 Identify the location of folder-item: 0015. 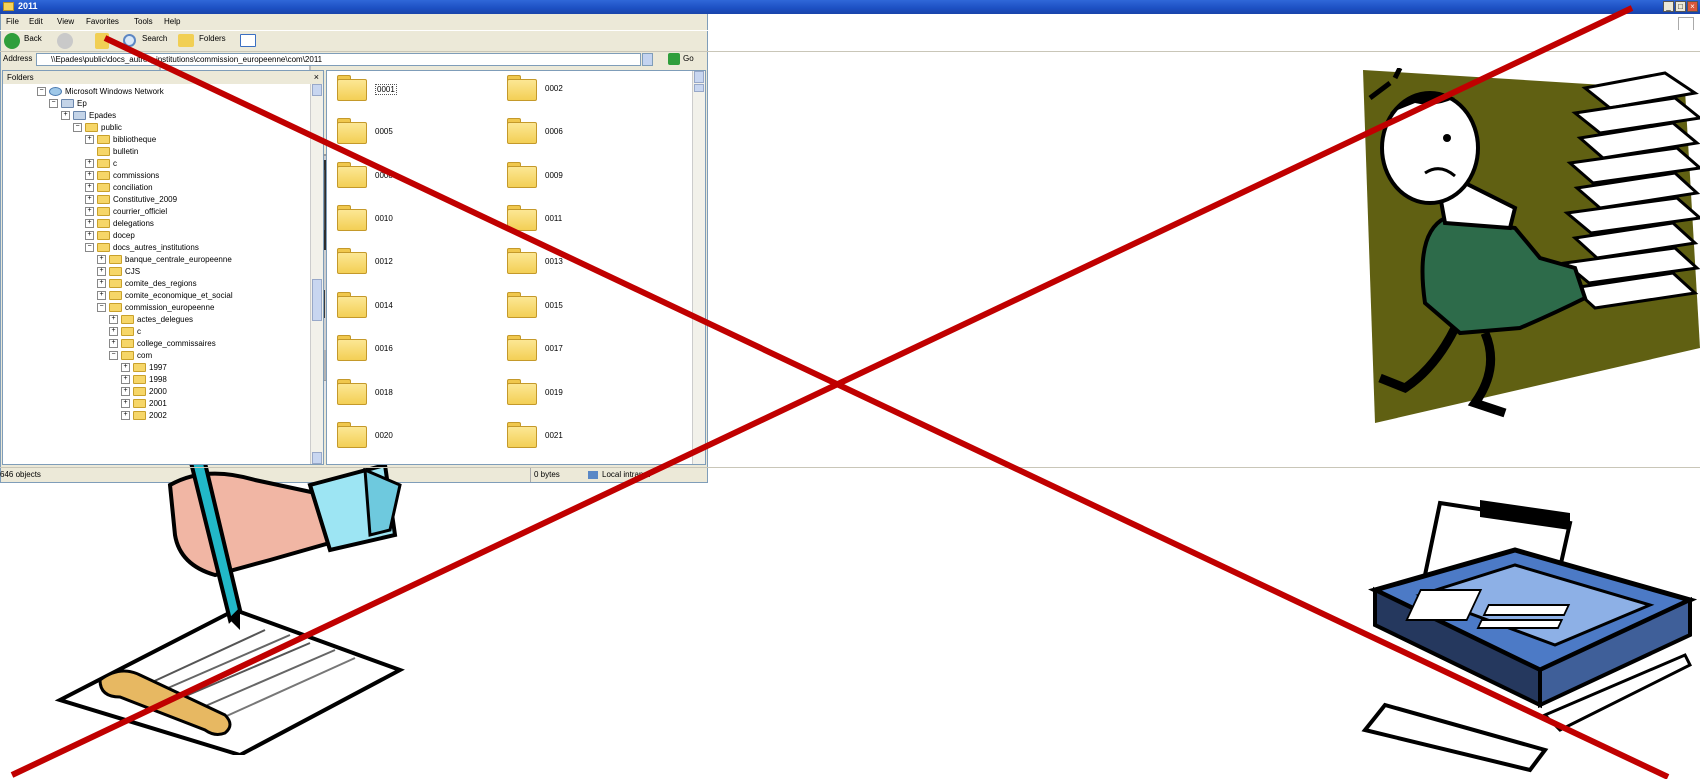
(577, 307).